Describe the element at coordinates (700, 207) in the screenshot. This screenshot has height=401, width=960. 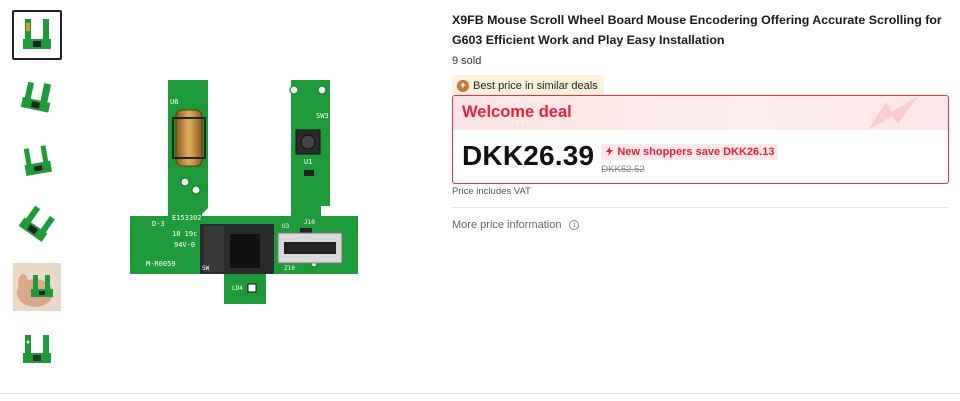
I see `divider` at that location.